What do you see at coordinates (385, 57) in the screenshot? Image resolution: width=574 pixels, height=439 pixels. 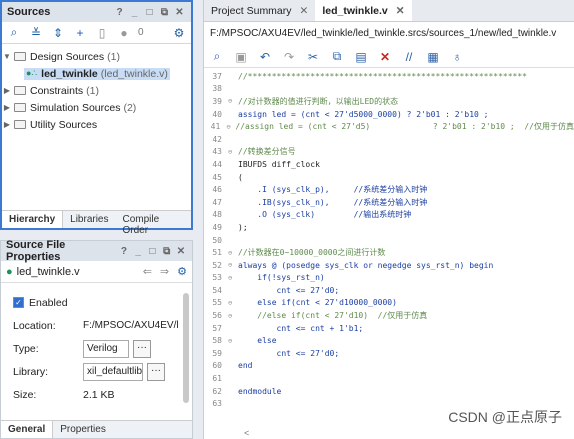 I see `delete-icon: ✕` at bounding box center [385, 57].